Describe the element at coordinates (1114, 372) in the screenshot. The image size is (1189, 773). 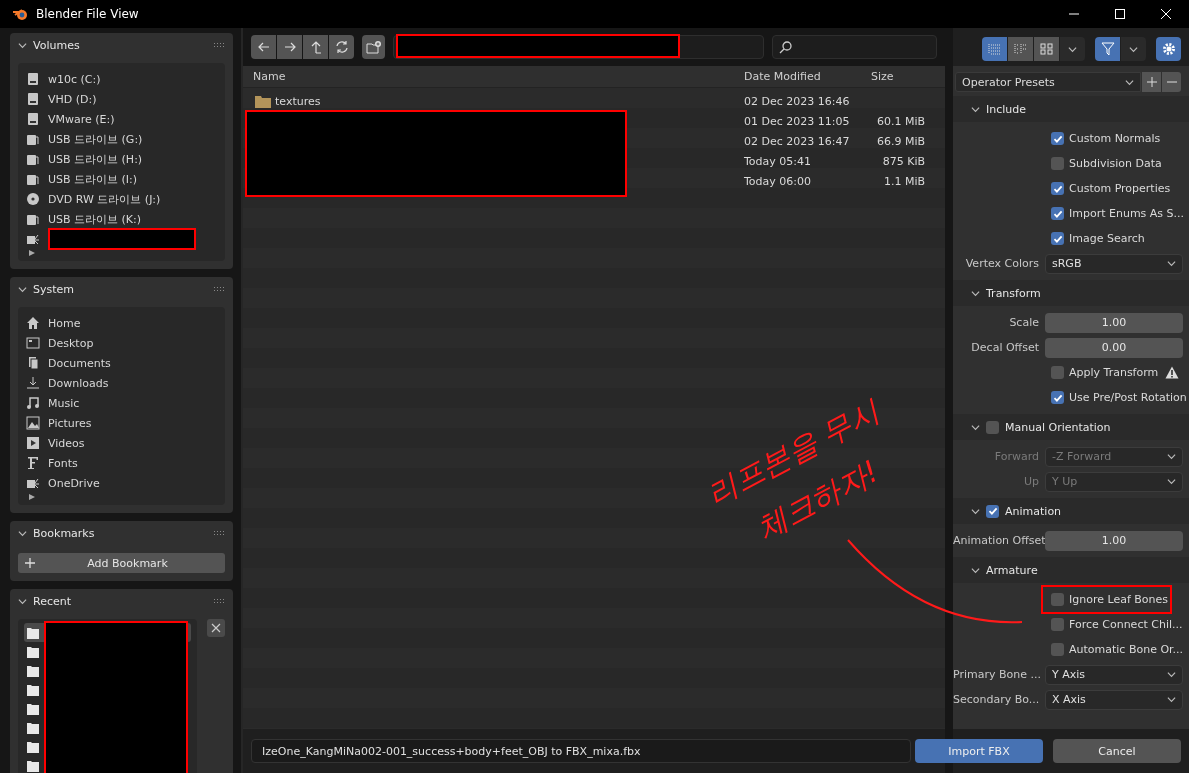
I see `checkbox-label: Apply Transform` at that location.